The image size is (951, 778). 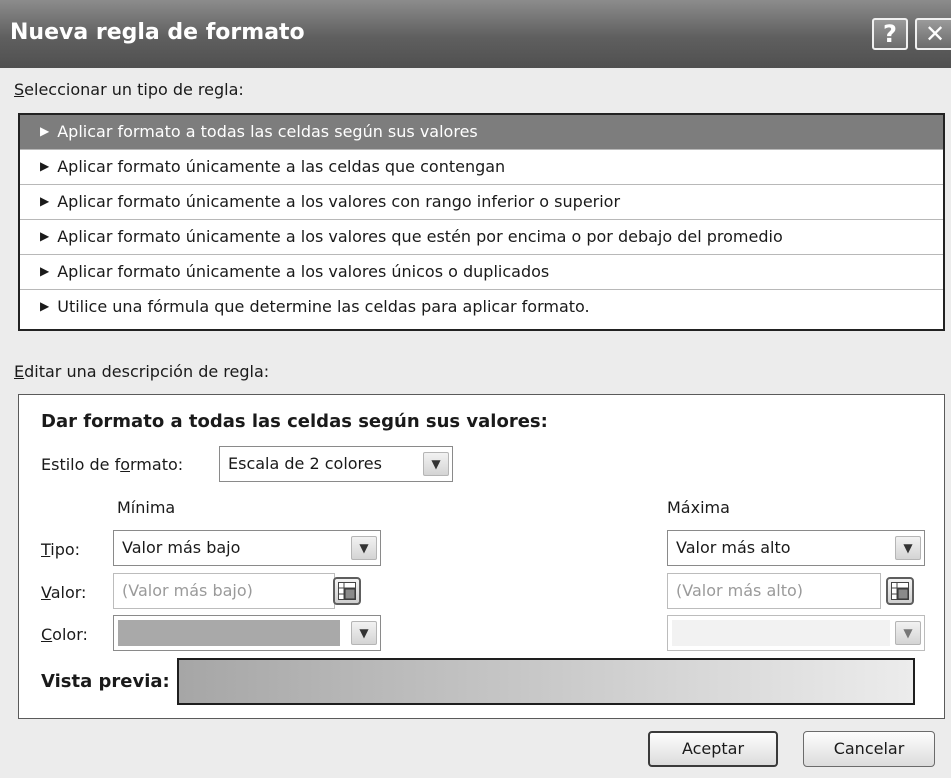 I want to click on help-button: ?, so click(x=890, y=34).